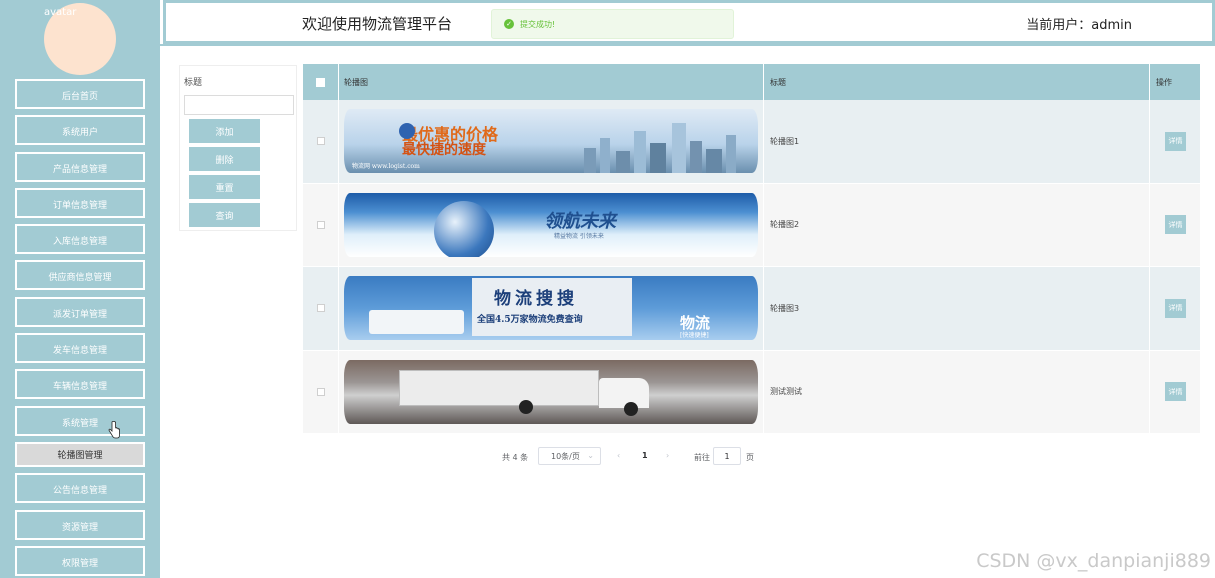 Image resolution: width=1215 pixels, height=578 pixels. I want to click on avatar: avatar, so click(80, 39).